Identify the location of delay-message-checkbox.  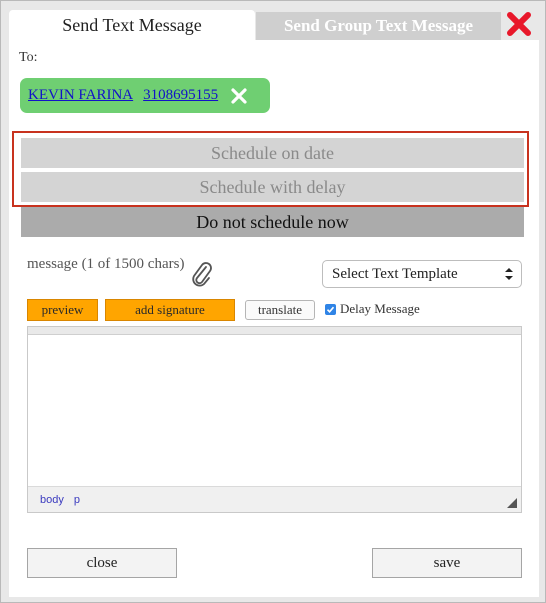
(330, 309).